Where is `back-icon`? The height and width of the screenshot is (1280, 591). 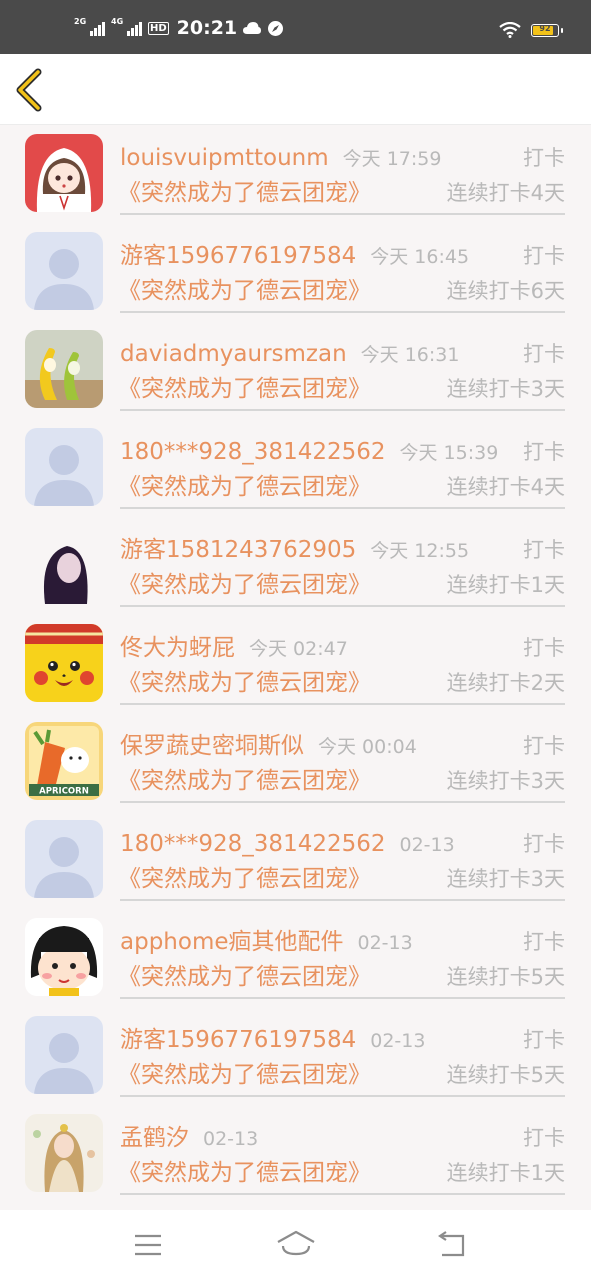 back-icon is located at coordinates (451, 1244).